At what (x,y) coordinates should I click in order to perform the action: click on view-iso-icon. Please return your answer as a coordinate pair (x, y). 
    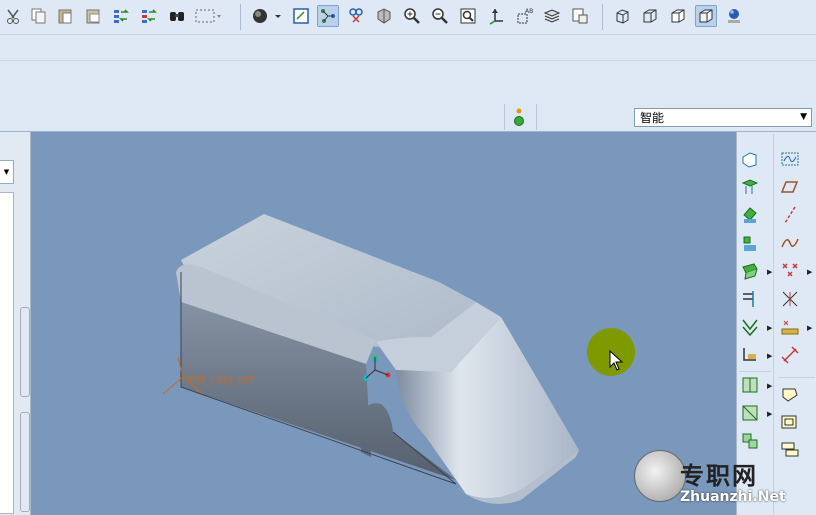
    Looking at the image, I should click on (706, 16).